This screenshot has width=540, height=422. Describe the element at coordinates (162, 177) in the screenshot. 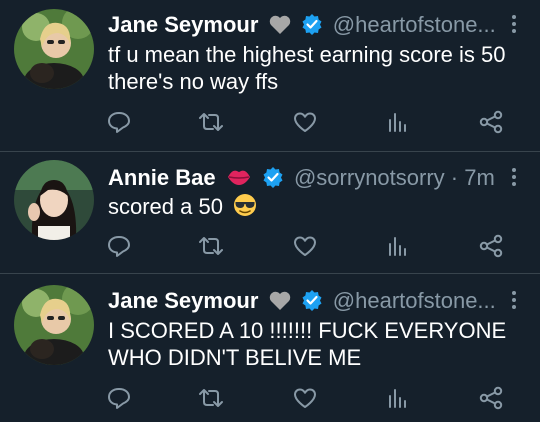

I see `display-name: Annie Bae` at that location.